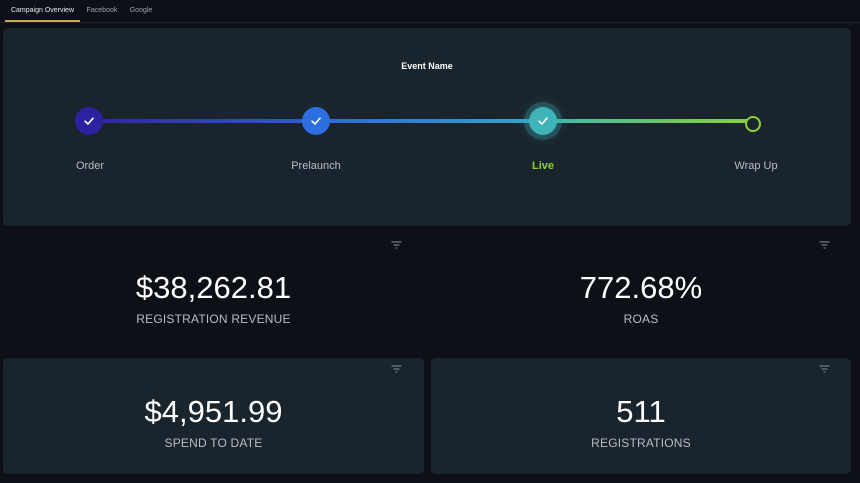 Image resolution: width=860 pixels, height=483 pixels. I want to click on kpi-card-roas: 772.68% ROAS, so click(641, 291).